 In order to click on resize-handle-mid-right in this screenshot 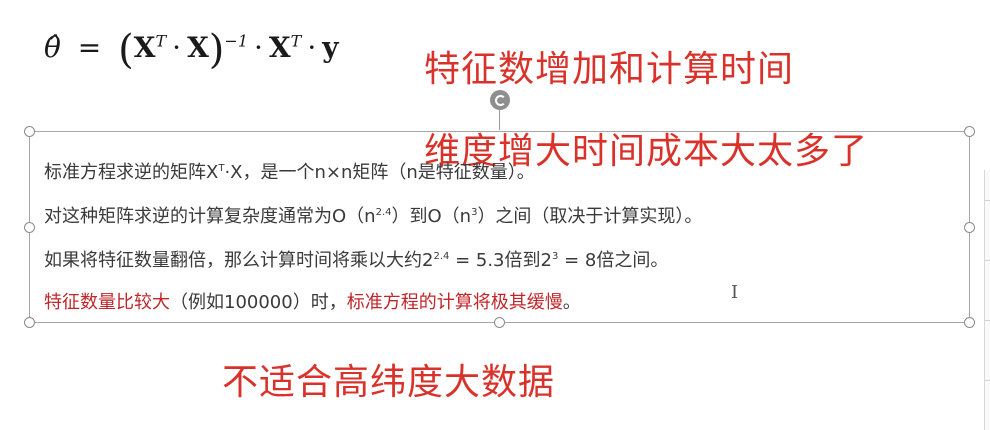, I will do `click(969, 227)`.